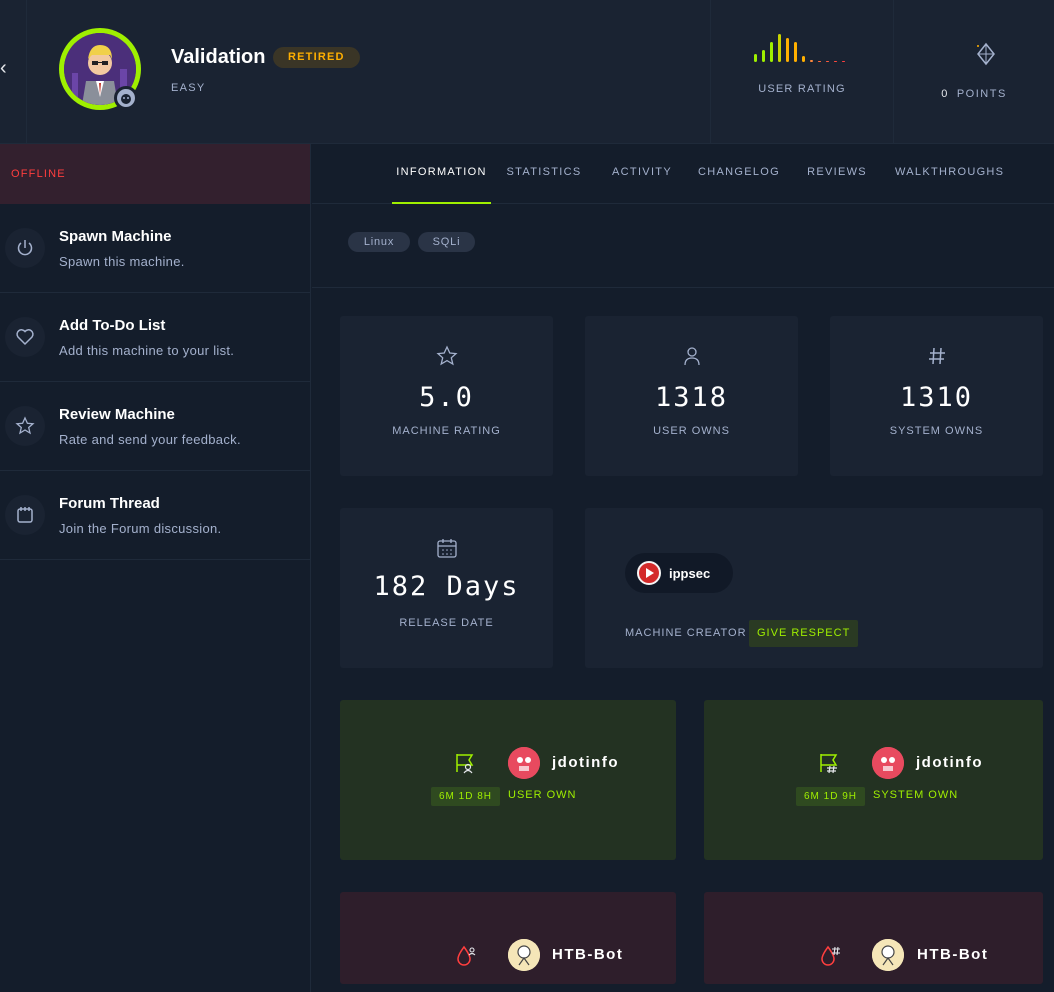 This screenshot has height=992, width=1054. What do you see at coordinates (140, 528) in the screenshot?
I see `sidebar-item-subtitle: Join the Forum discussion.` at bounding box center [140, 528].